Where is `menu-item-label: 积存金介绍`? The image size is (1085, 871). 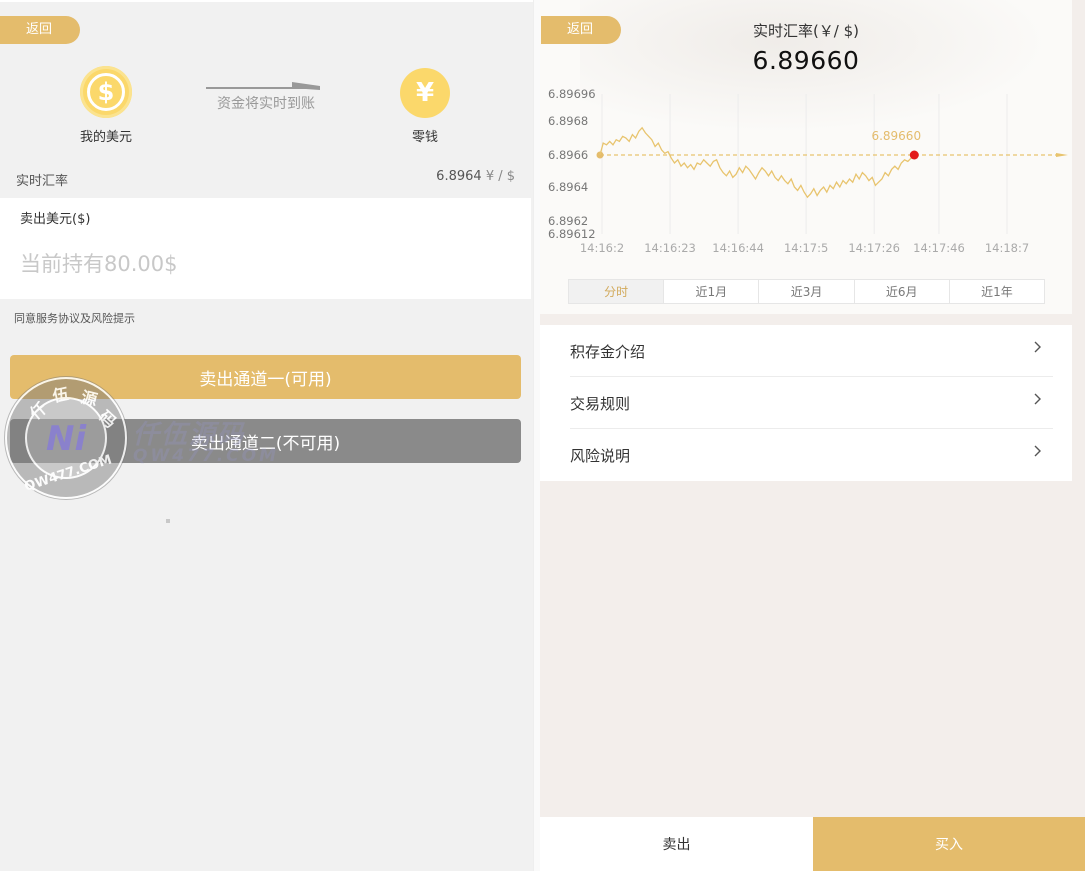
menu-item-label: 积存金介绍 is located at coordinates (608, 352).